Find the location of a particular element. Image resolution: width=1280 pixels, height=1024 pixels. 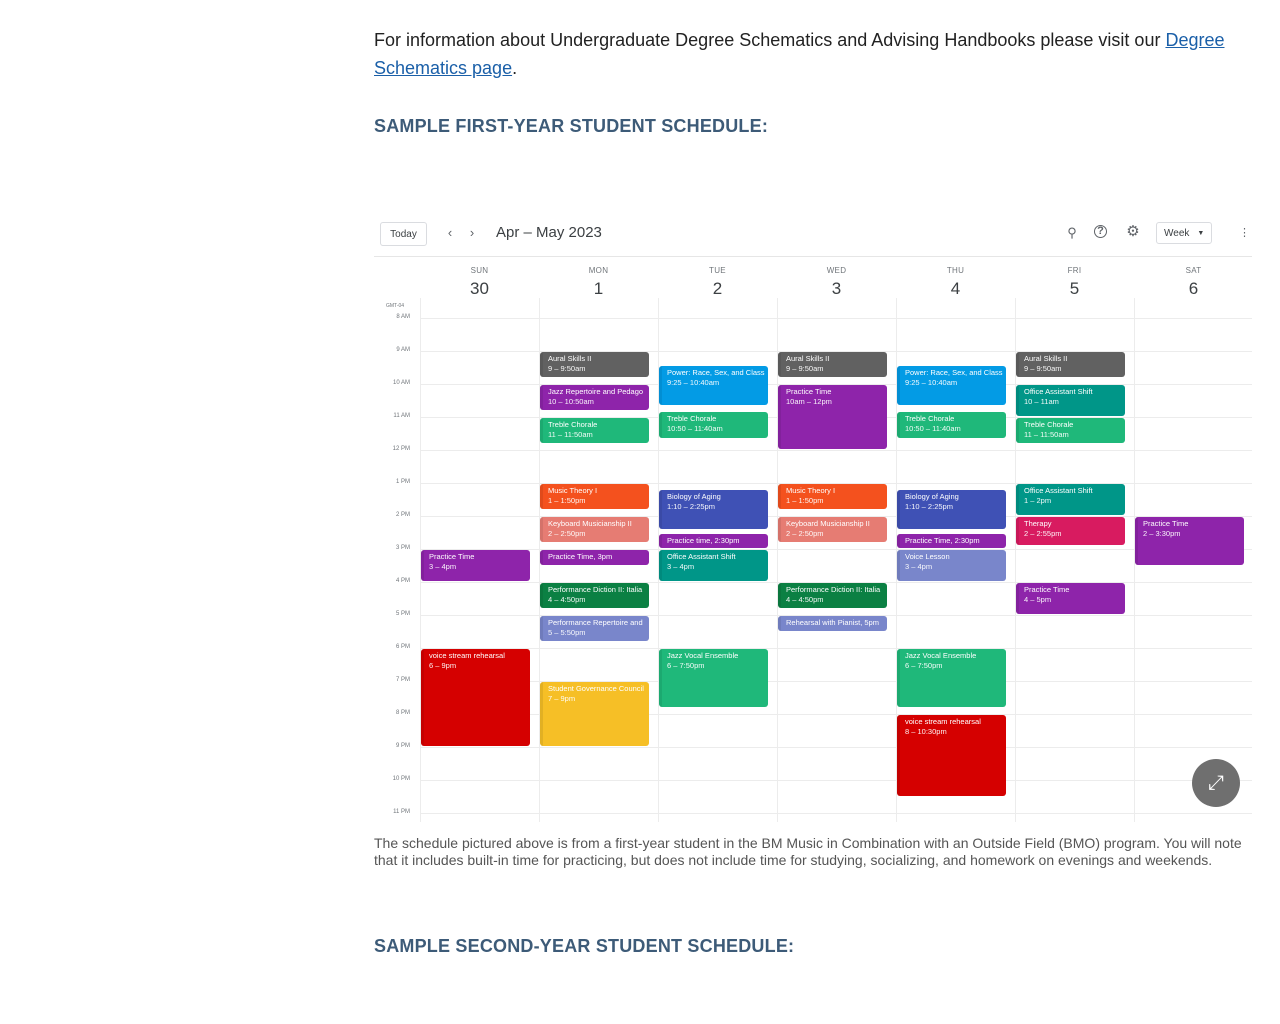

event-title: Music Theory I is located at coordinates (811, 490).